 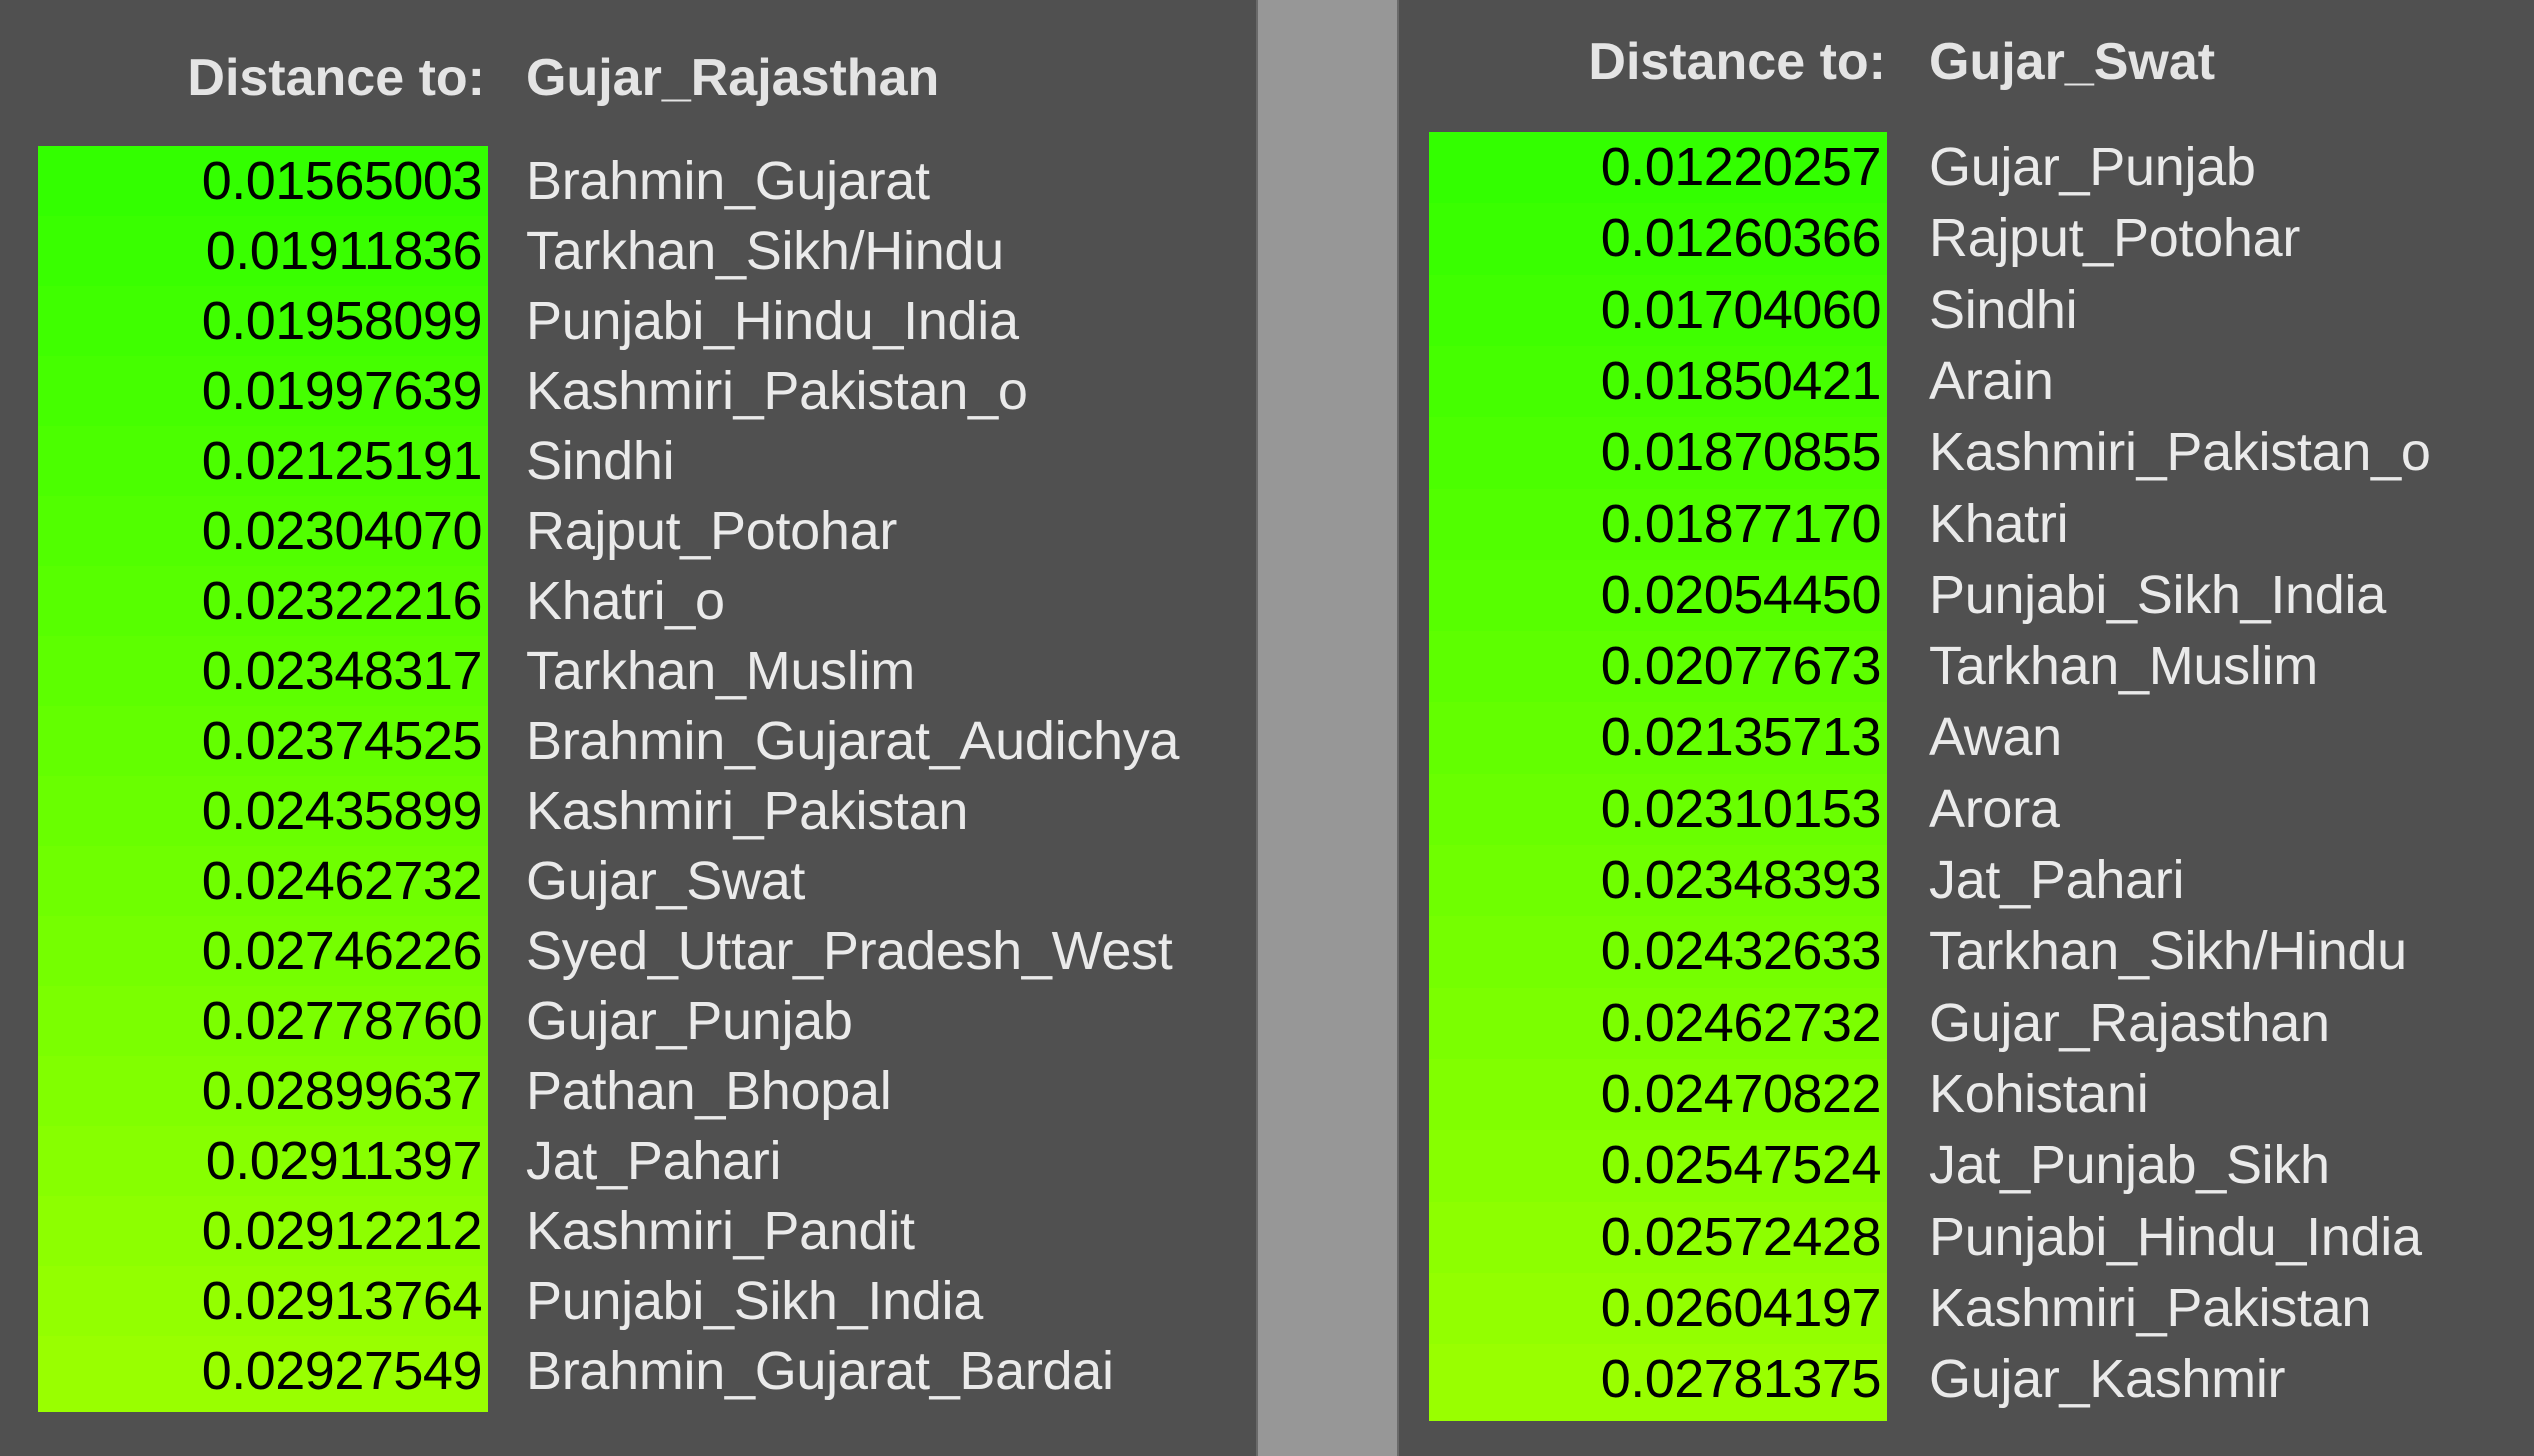 What do you see at coordinates (1994, 808) in the screenshot?
I see `population-name: Arora` at bounding box center [1994, 808].